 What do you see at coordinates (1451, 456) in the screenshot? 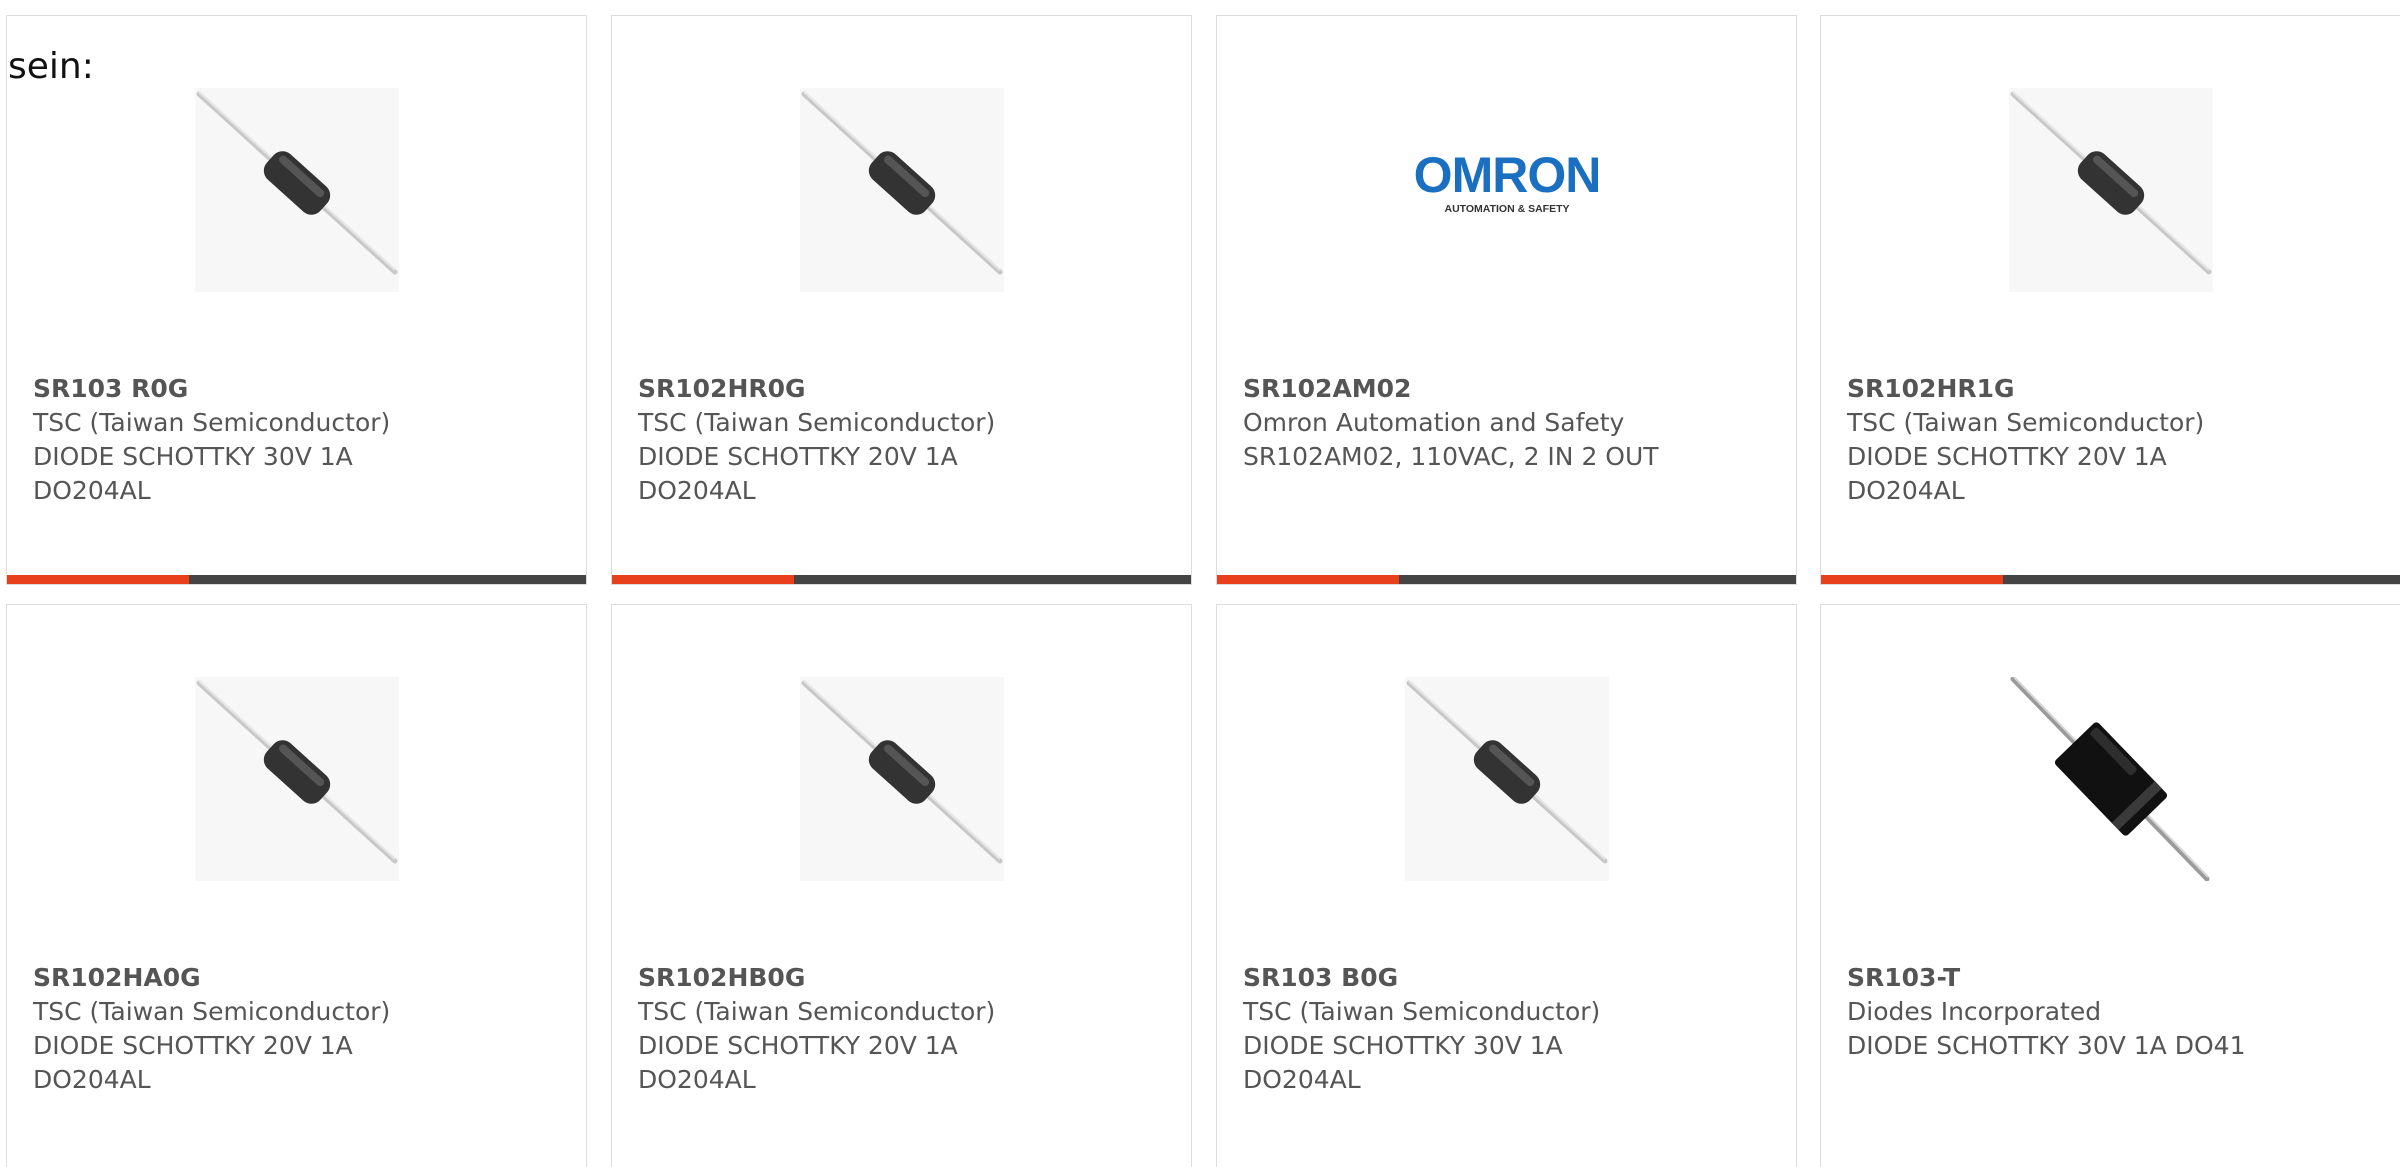
I see `description-line: SR102AM02, 110VAC, 2 IN 2 OUT` at bounding box center [1451, 456].